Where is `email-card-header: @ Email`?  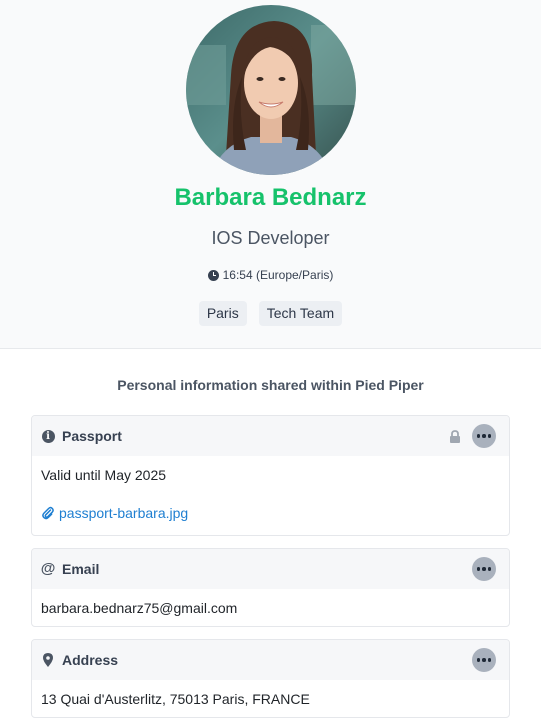 email-card-header: @ Email is located at coordinates (270, 569).